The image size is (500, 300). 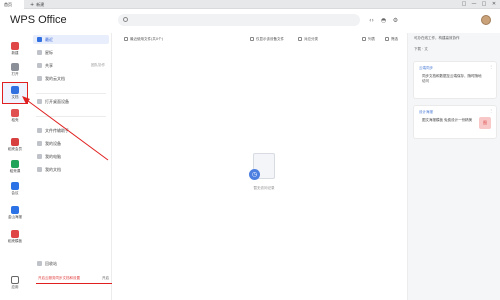 I want to click on avatar, so click(x=486, y=20).